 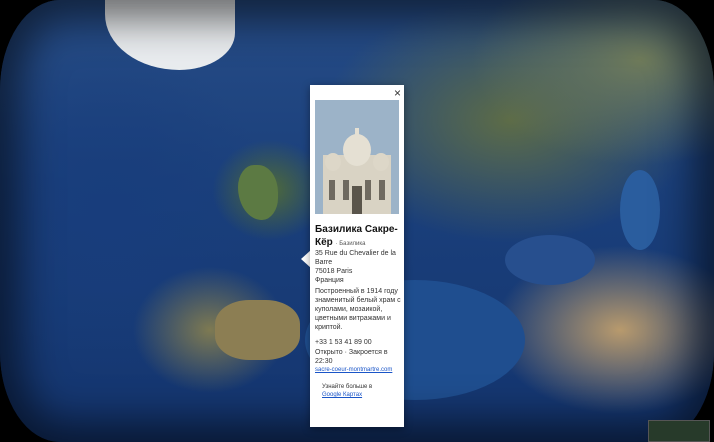 I want to click on place-website-link: sacre-coeur-montmartre.com, so click(x=358, y=370).